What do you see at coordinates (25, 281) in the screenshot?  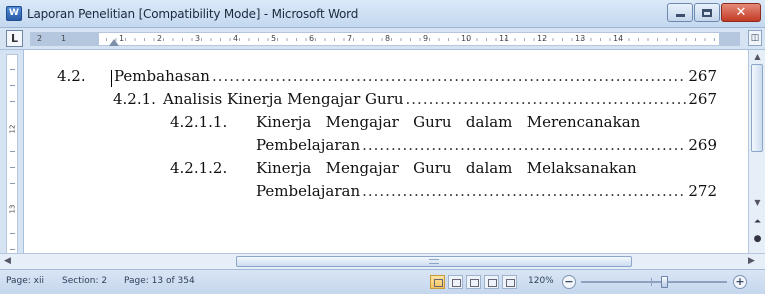 I see `status-page-number: Page: xii` at bounding box center [25, 281].